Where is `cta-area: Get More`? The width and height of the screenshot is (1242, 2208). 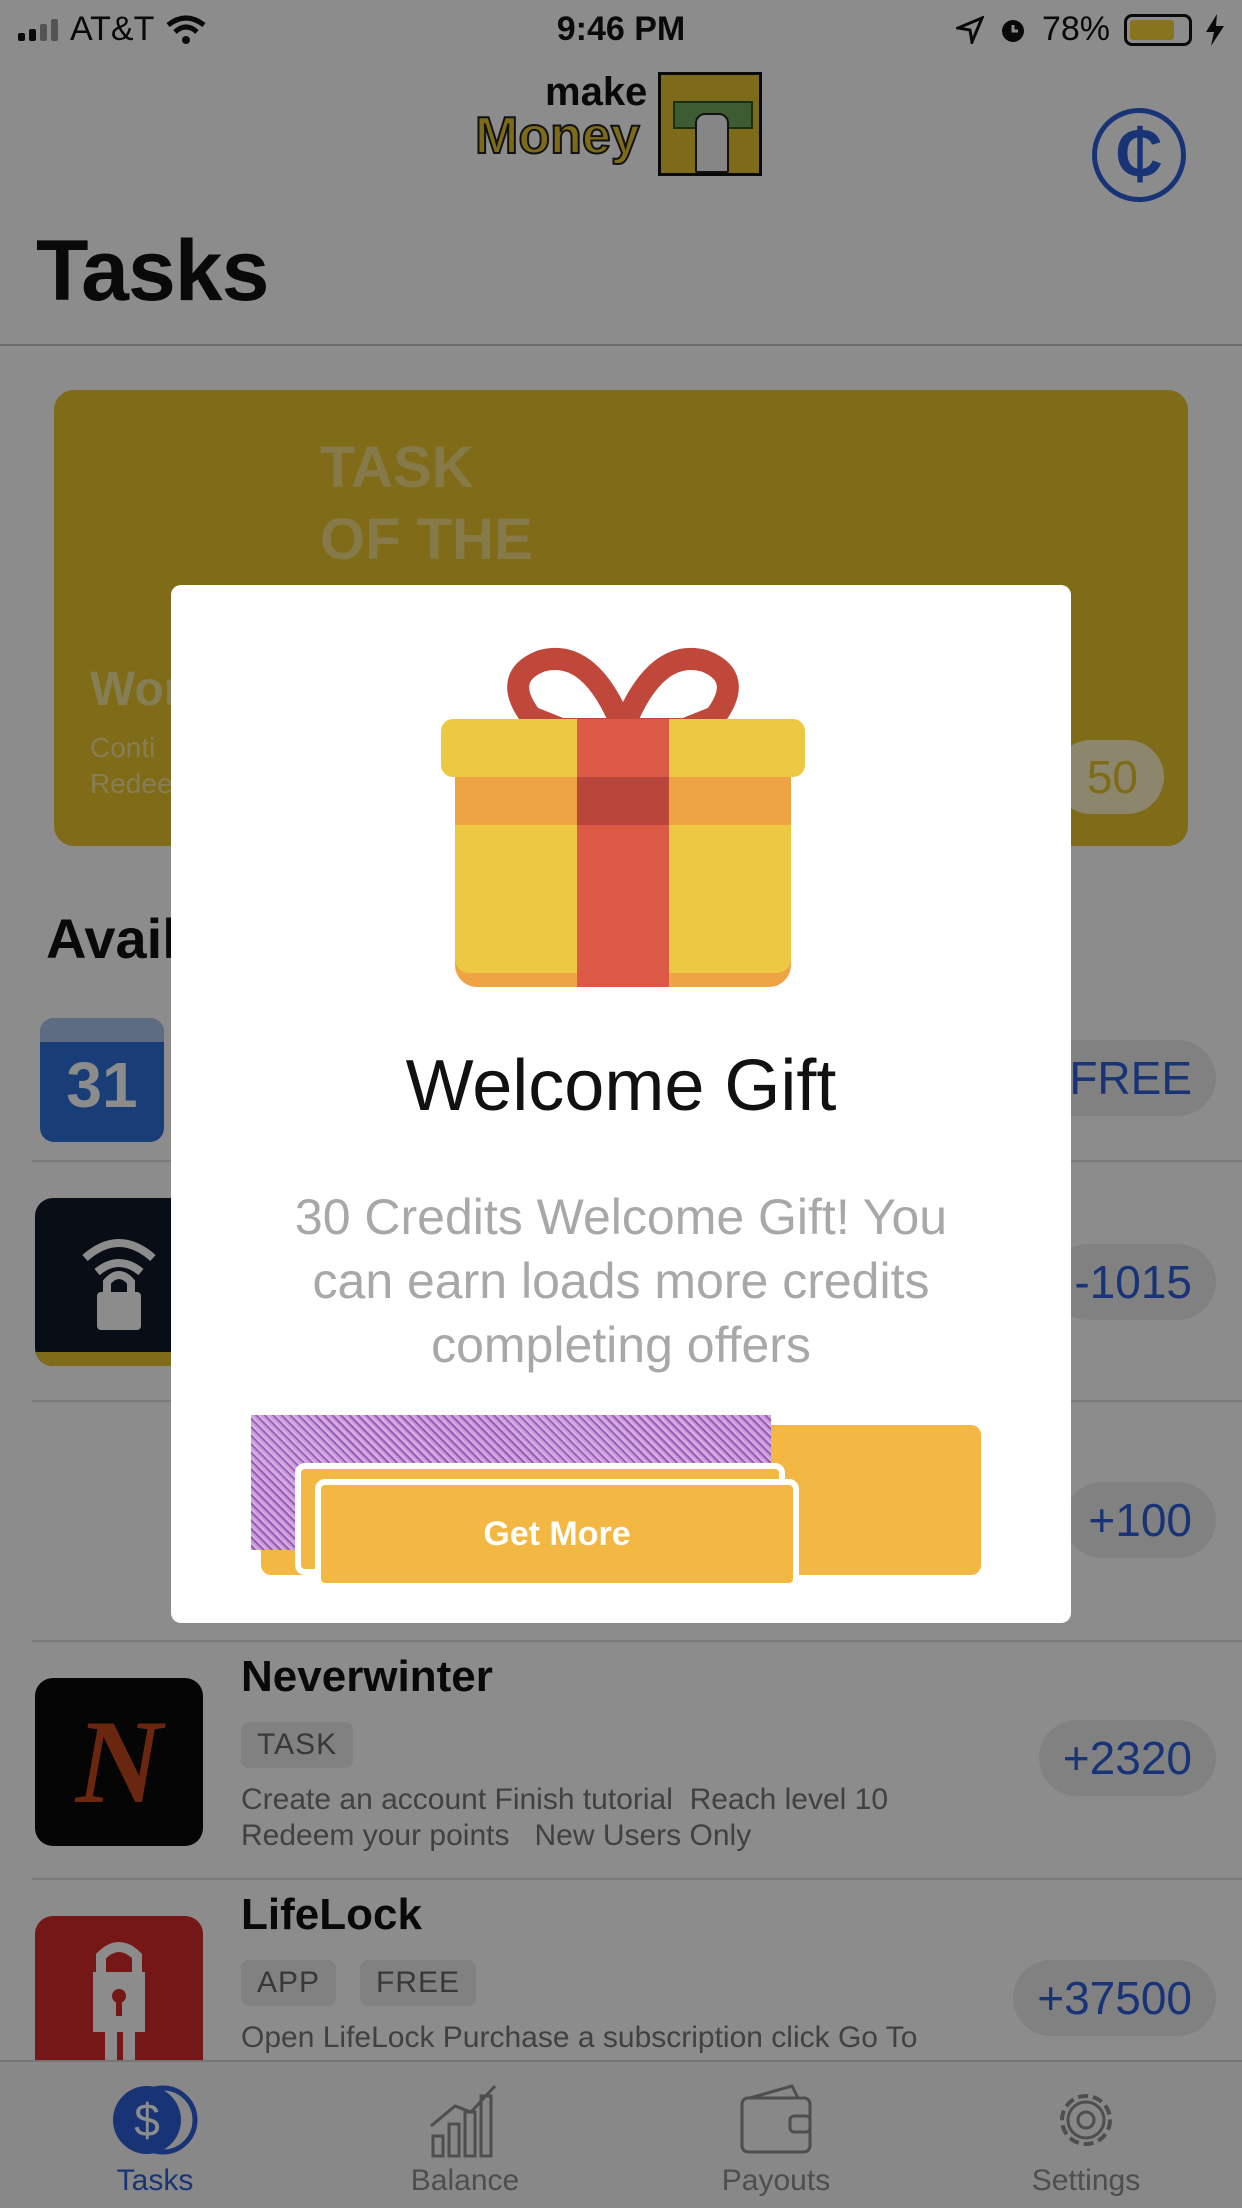
cta-area: Get More is located at coordinates (621, 1502).